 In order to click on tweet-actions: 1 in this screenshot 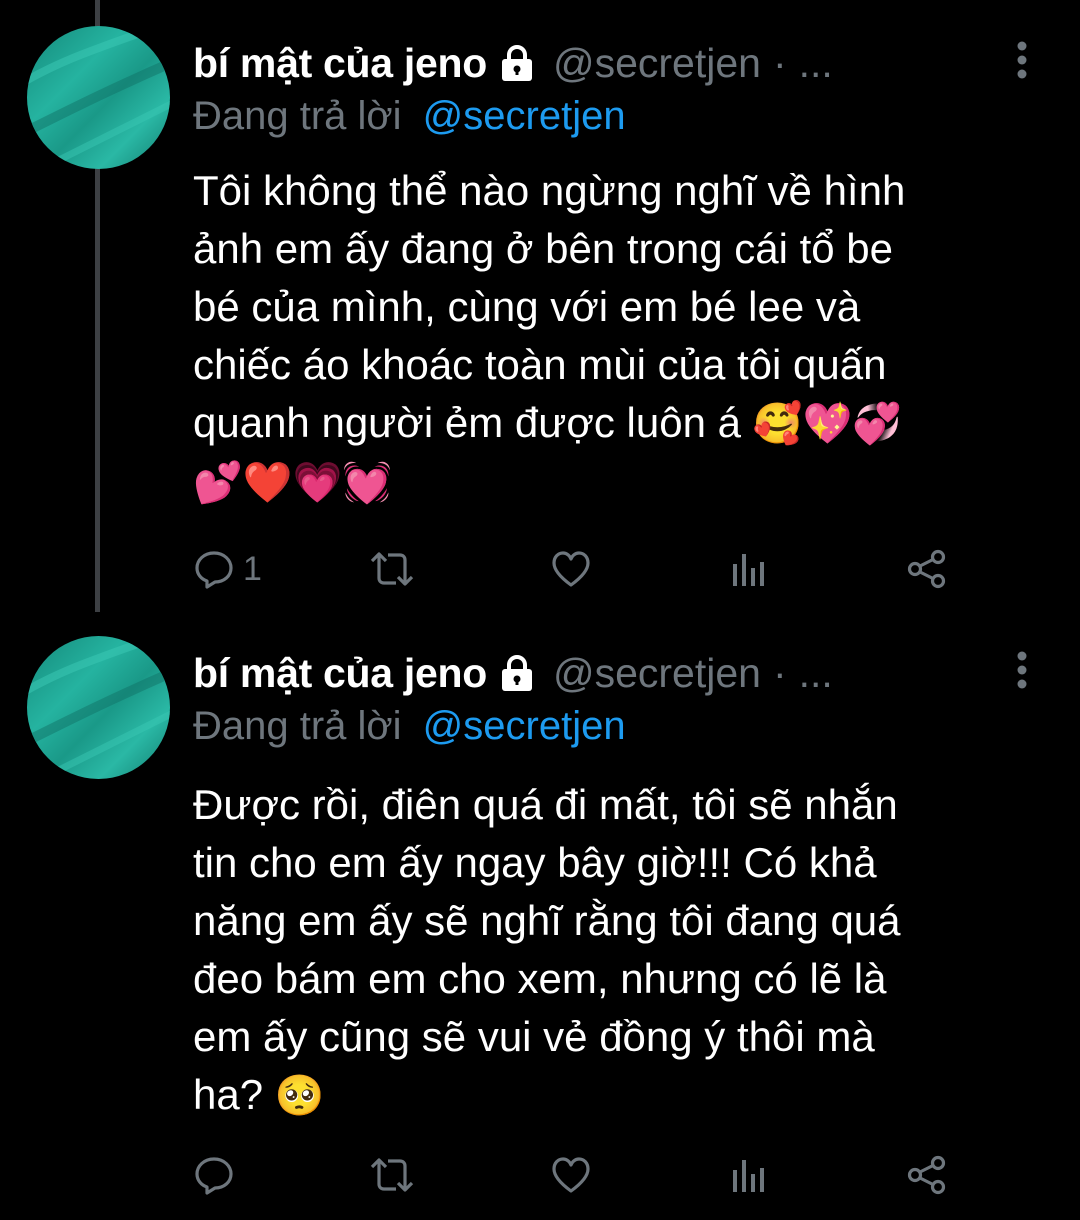, I will do `click(578, 569)`.